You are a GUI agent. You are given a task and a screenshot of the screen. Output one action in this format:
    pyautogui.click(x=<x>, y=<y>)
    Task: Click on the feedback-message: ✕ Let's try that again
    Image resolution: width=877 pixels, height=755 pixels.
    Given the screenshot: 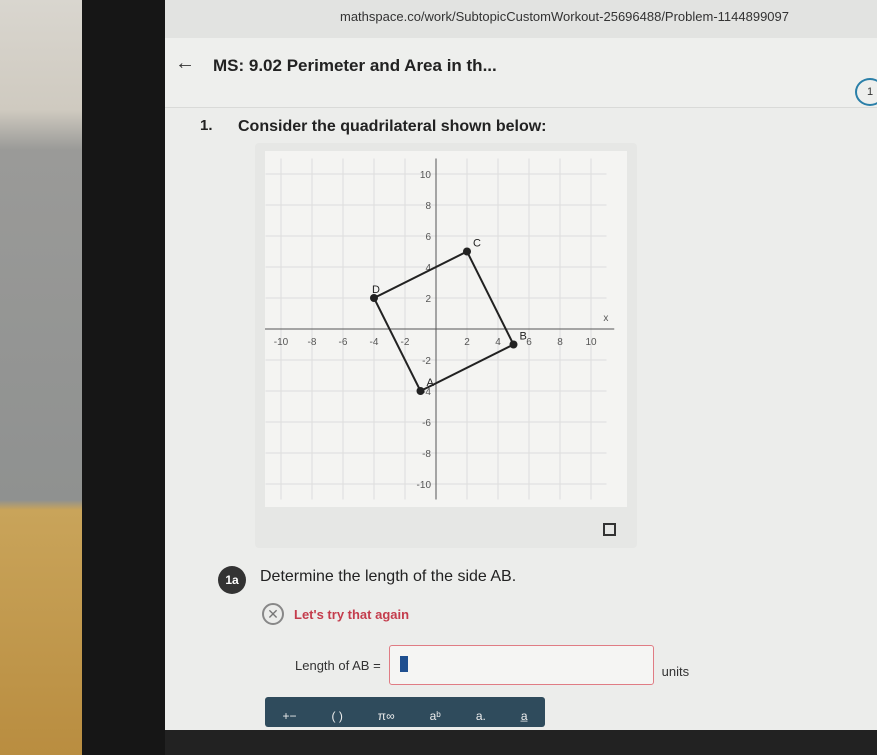 What is the action you would take?
    pyautogui.click(x=335, y=614)
    